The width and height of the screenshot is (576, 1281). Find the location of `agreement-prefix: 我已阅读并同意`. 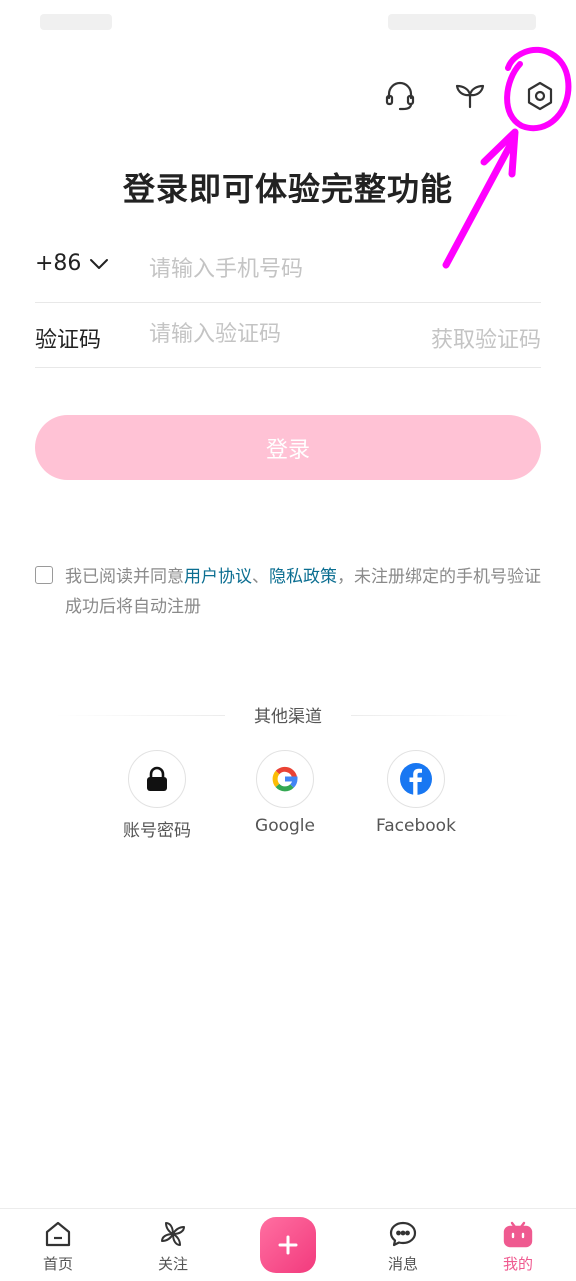

agreement-prefix: 我已阅读并同意 is located at coordinates (124, 577).